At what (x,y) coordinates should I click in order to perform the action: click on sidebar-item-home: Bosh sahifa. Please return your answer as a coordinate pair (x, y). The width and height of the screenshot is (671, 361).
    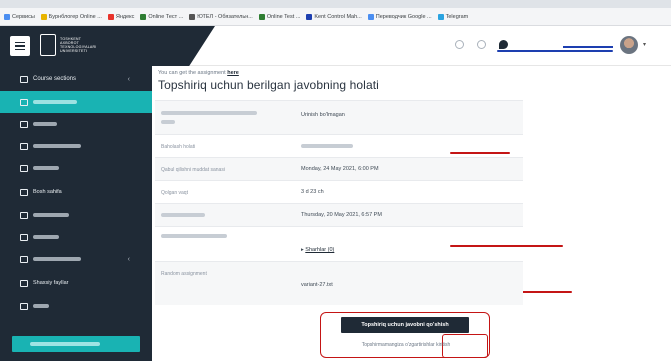
    Looking at the image, I should click on (76, 192).